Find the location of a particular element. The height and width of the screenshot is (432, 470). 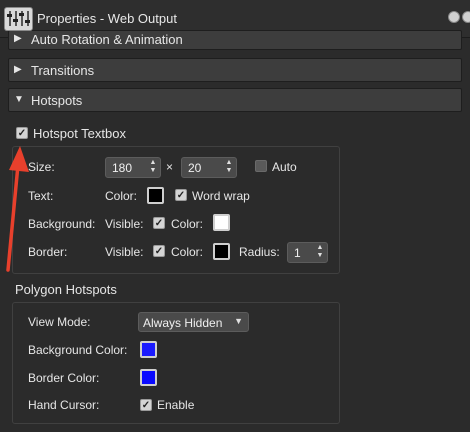

view-mode-select: Always Hidden ▼ is located at coordinates (193, 322).